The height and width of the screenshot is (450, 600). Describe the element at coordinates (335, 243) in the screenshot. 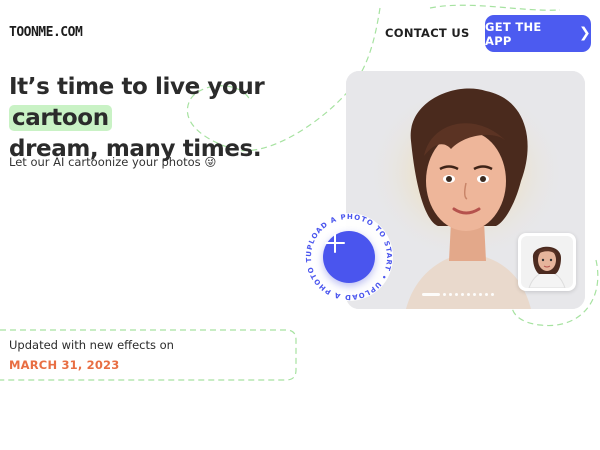

I see `plus-icon` at that location.